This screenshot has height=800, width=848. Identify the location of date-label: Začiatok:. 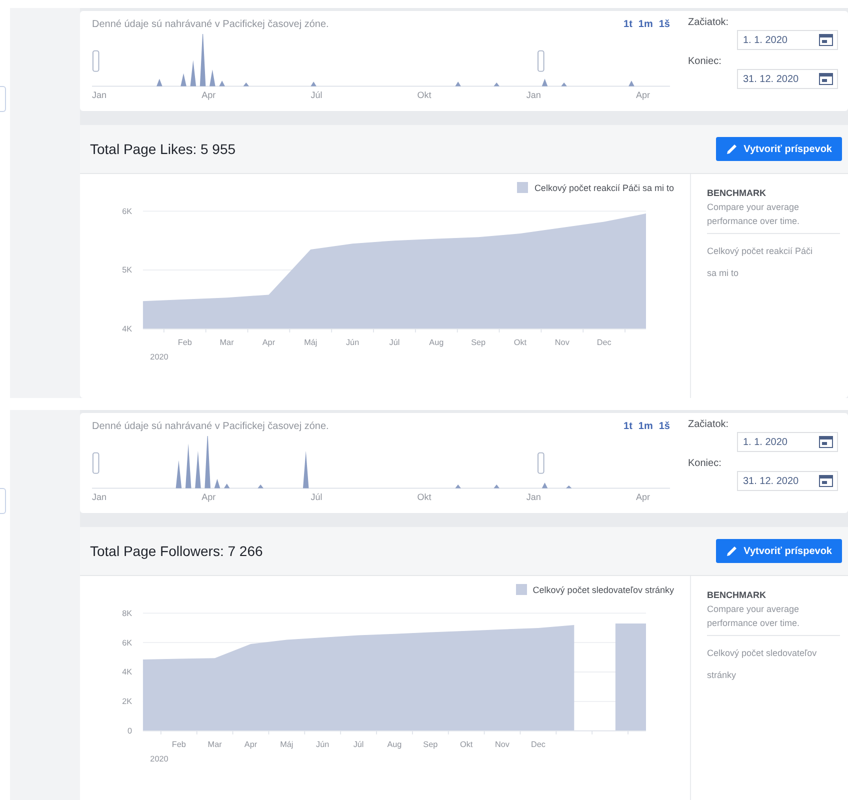
(709, 22).